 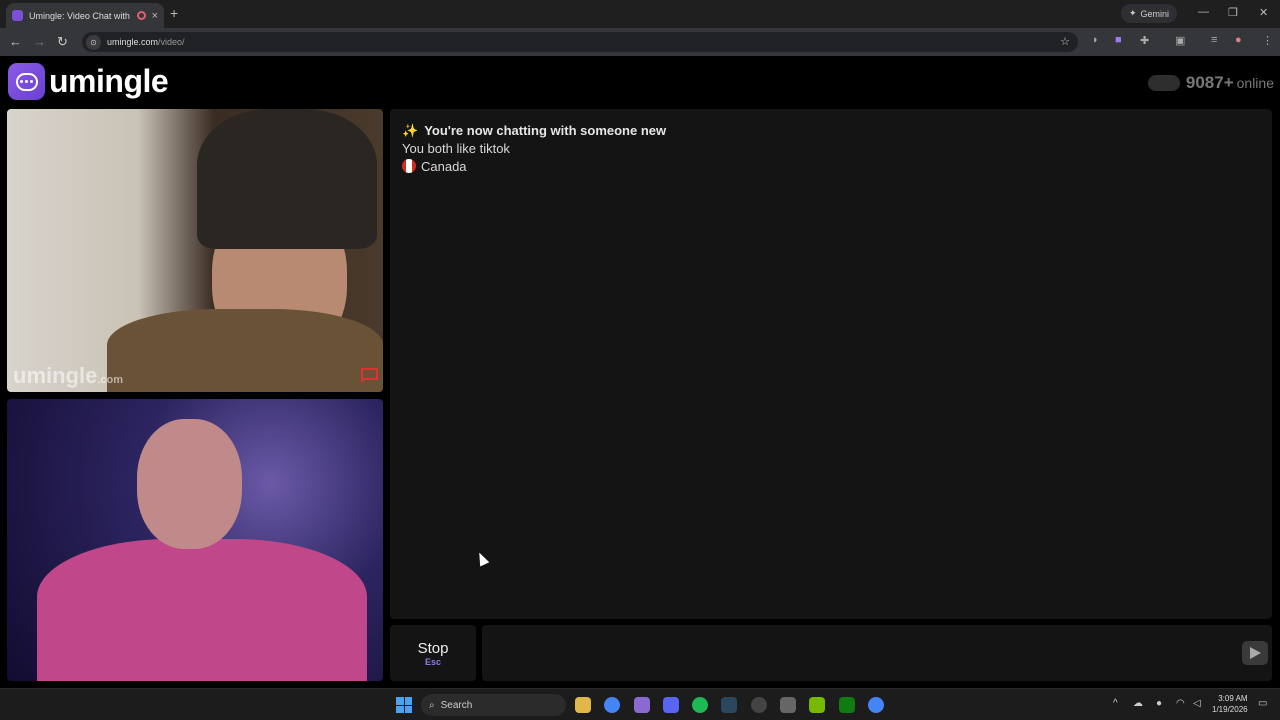 What do you see at coordinates (583, 705) in the screenshot?
I see `file-explorer-icon` at bounding box center [583, 705].